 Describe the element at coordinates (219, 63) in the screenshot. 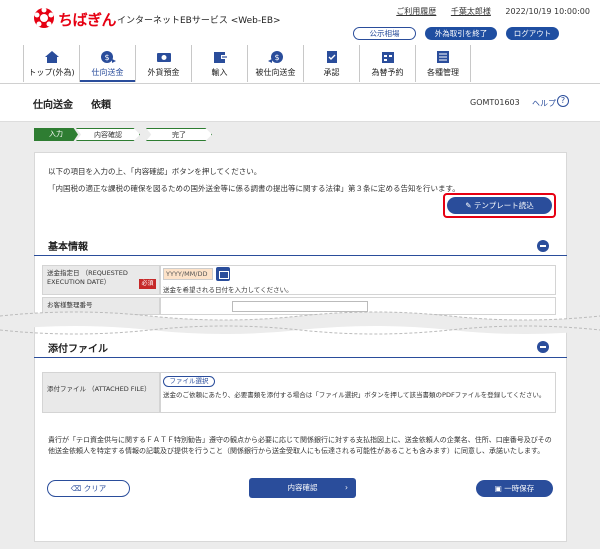

I see `nav-item-import: 輸入` at that location.